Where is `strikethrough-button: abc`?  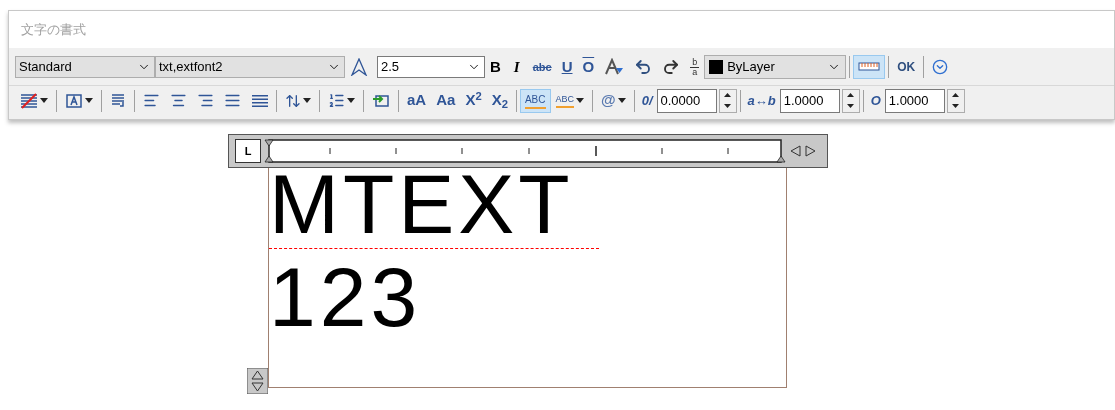
strikethrough-button: abc is located at coordinates (542, 67).